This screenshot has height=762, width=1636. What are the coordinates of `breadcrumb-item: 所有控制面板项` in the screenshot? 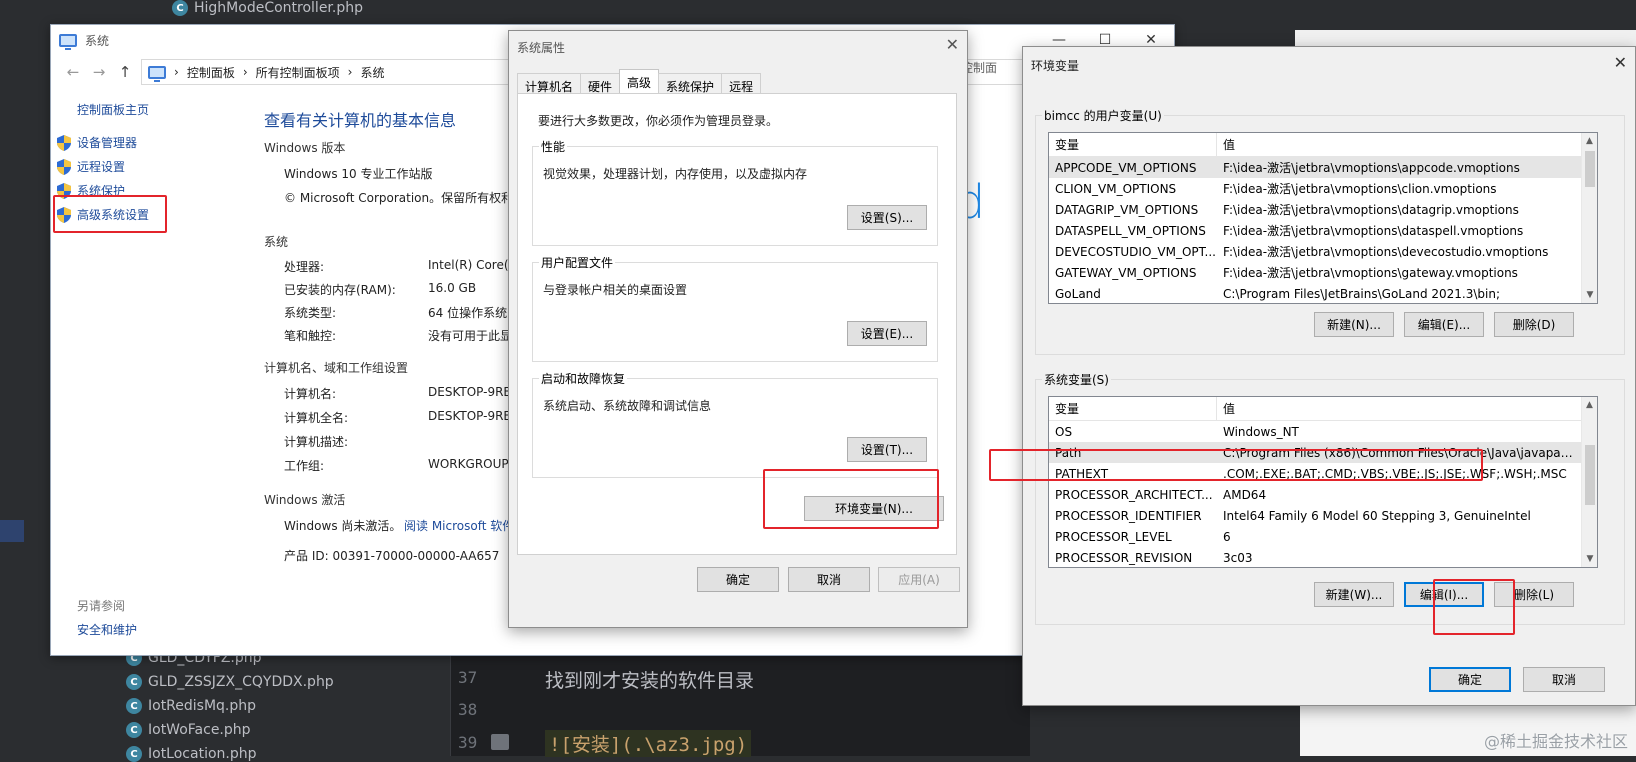 It's located at (298, 72).